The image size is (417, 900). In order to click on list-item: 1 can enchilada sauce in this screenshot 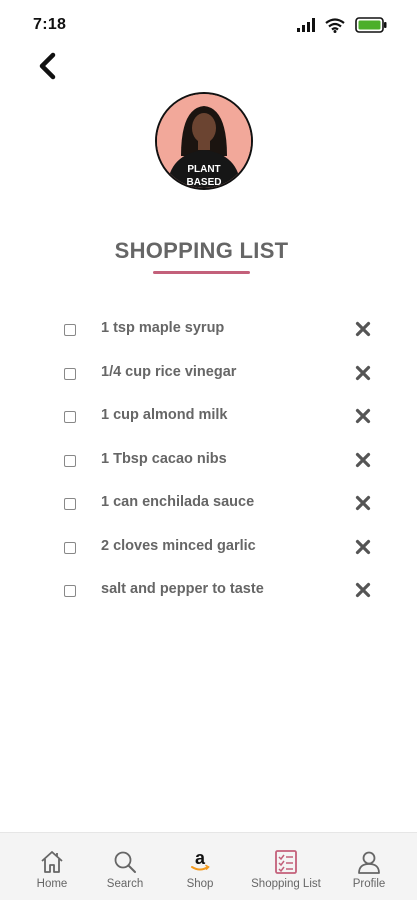, I will do `click(208, 504)`.